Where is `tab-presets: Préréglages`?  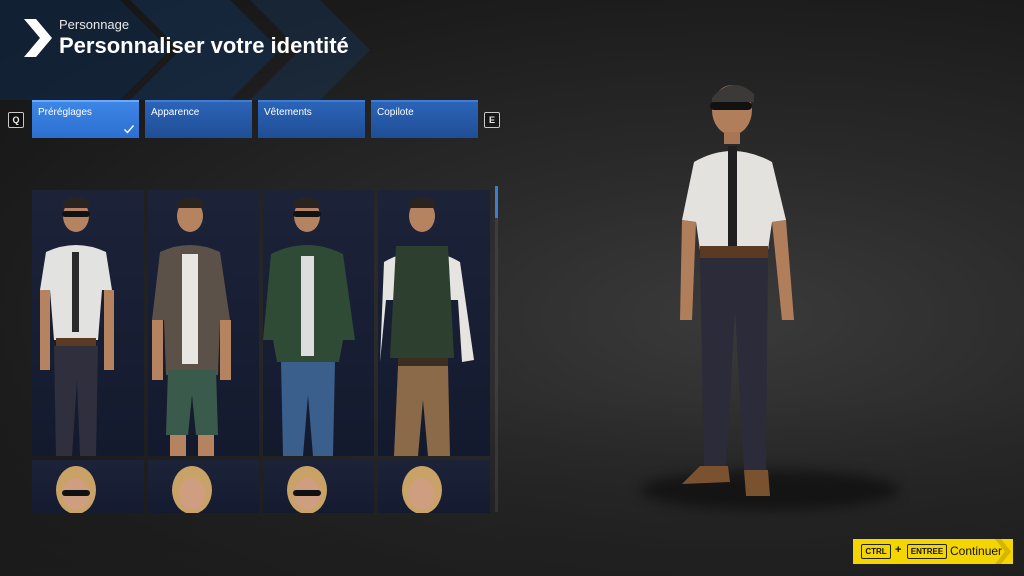
tab-presets: Préréglages is located at coordinates (85, 119).